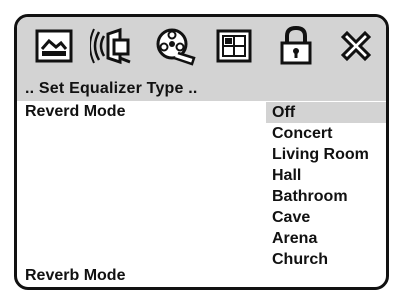 The width and height of the screenshot is (405, 305). I want to click on screen-icon, so click(54, 46).